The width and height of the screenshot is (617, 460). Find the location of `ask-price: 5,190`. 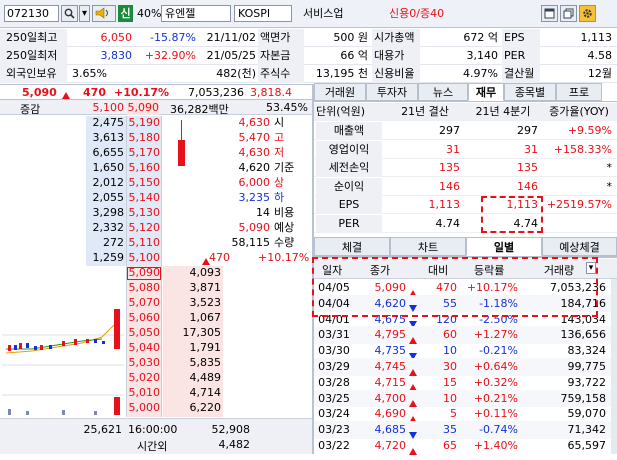

ask-price: 5,190 is located at coordinates (144, 123).